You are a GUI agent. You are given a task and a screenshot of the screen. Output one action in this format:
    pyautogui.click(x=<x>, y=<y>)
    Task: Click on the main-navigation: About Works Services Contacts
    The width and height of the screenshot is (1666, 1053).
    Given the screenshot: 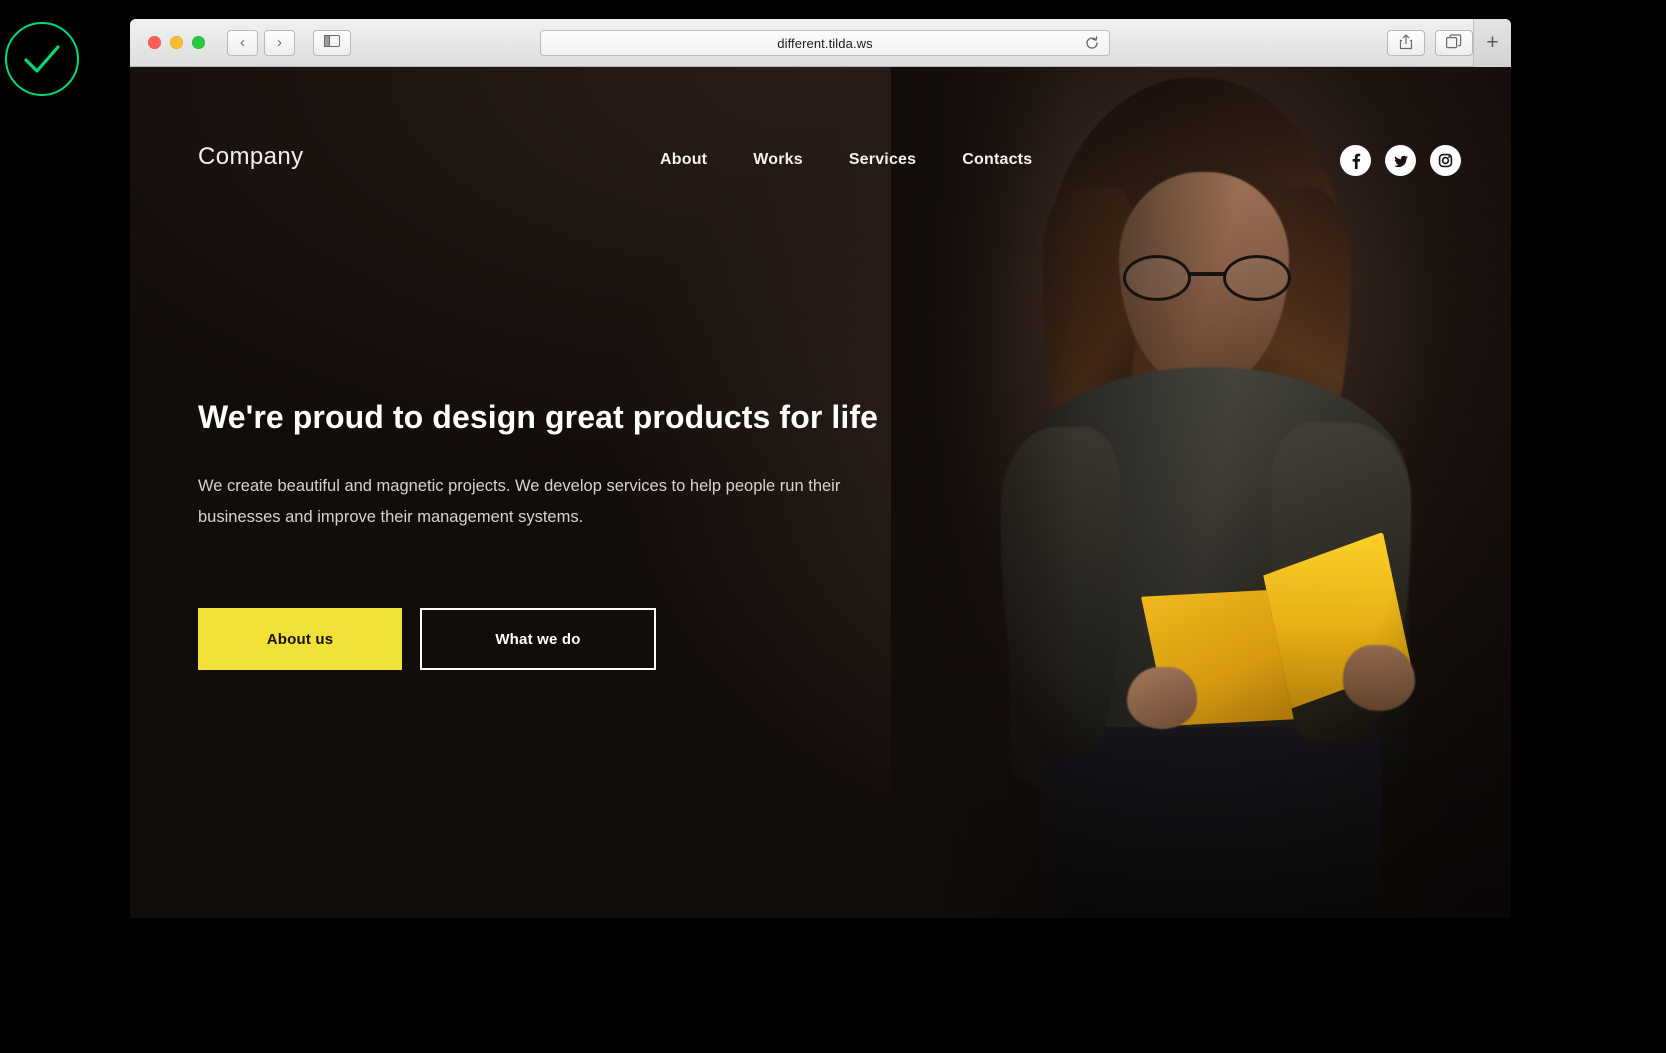 What is the action you would take?
    pyautogui.click(x=846, y=160)
    